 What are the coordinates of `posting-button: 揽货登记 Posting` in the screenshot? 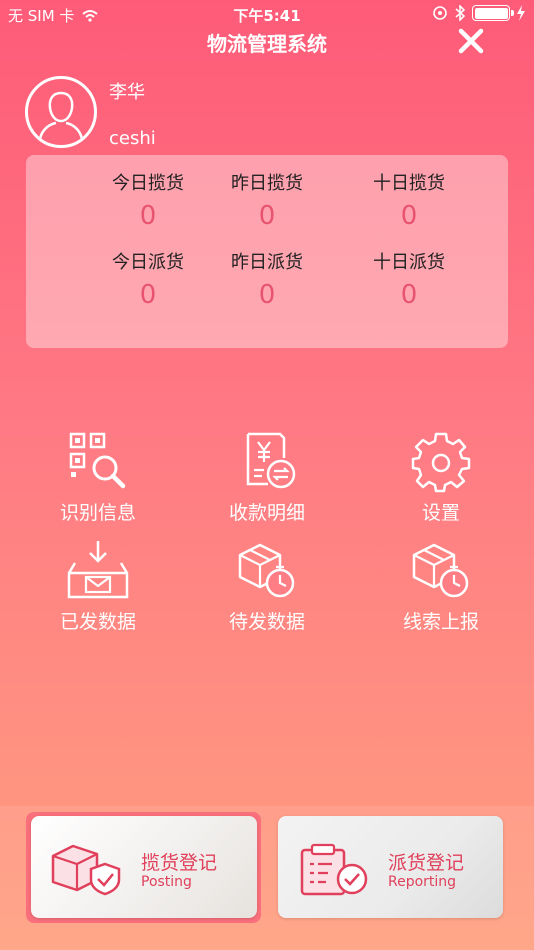 It's located at (144, 867).